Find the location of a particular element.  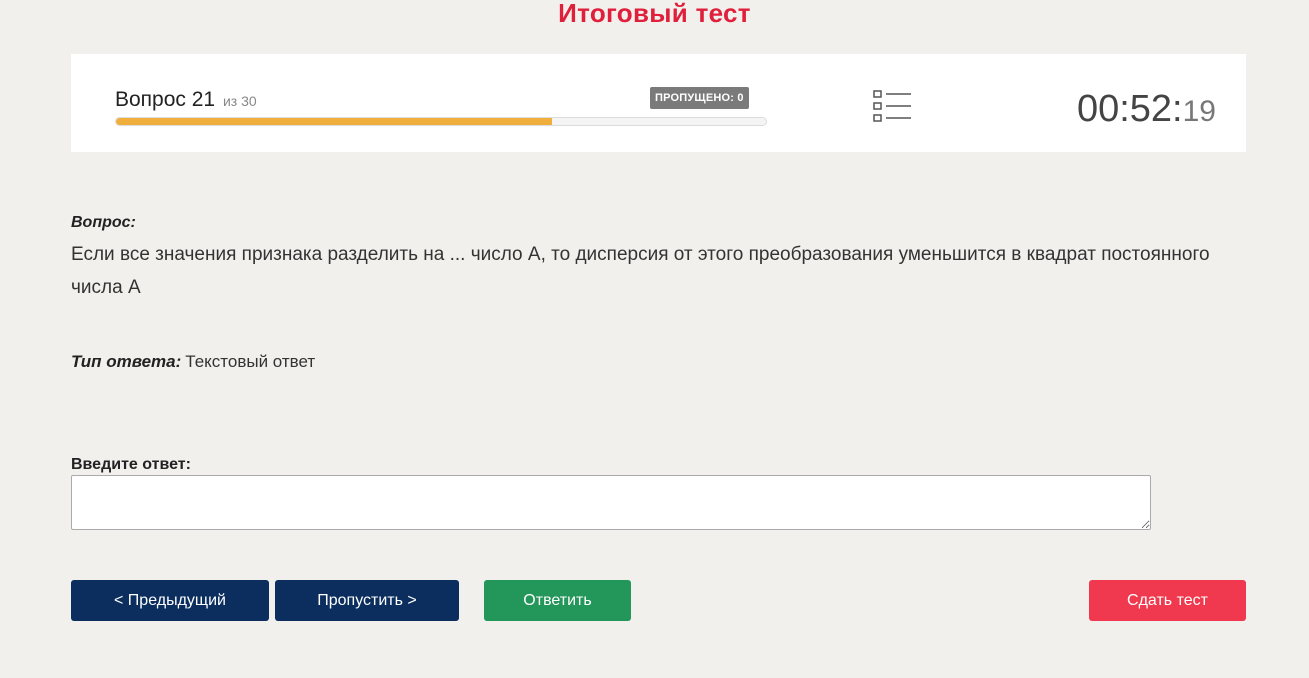

question-list-icon is located at coordinates (892, 107).